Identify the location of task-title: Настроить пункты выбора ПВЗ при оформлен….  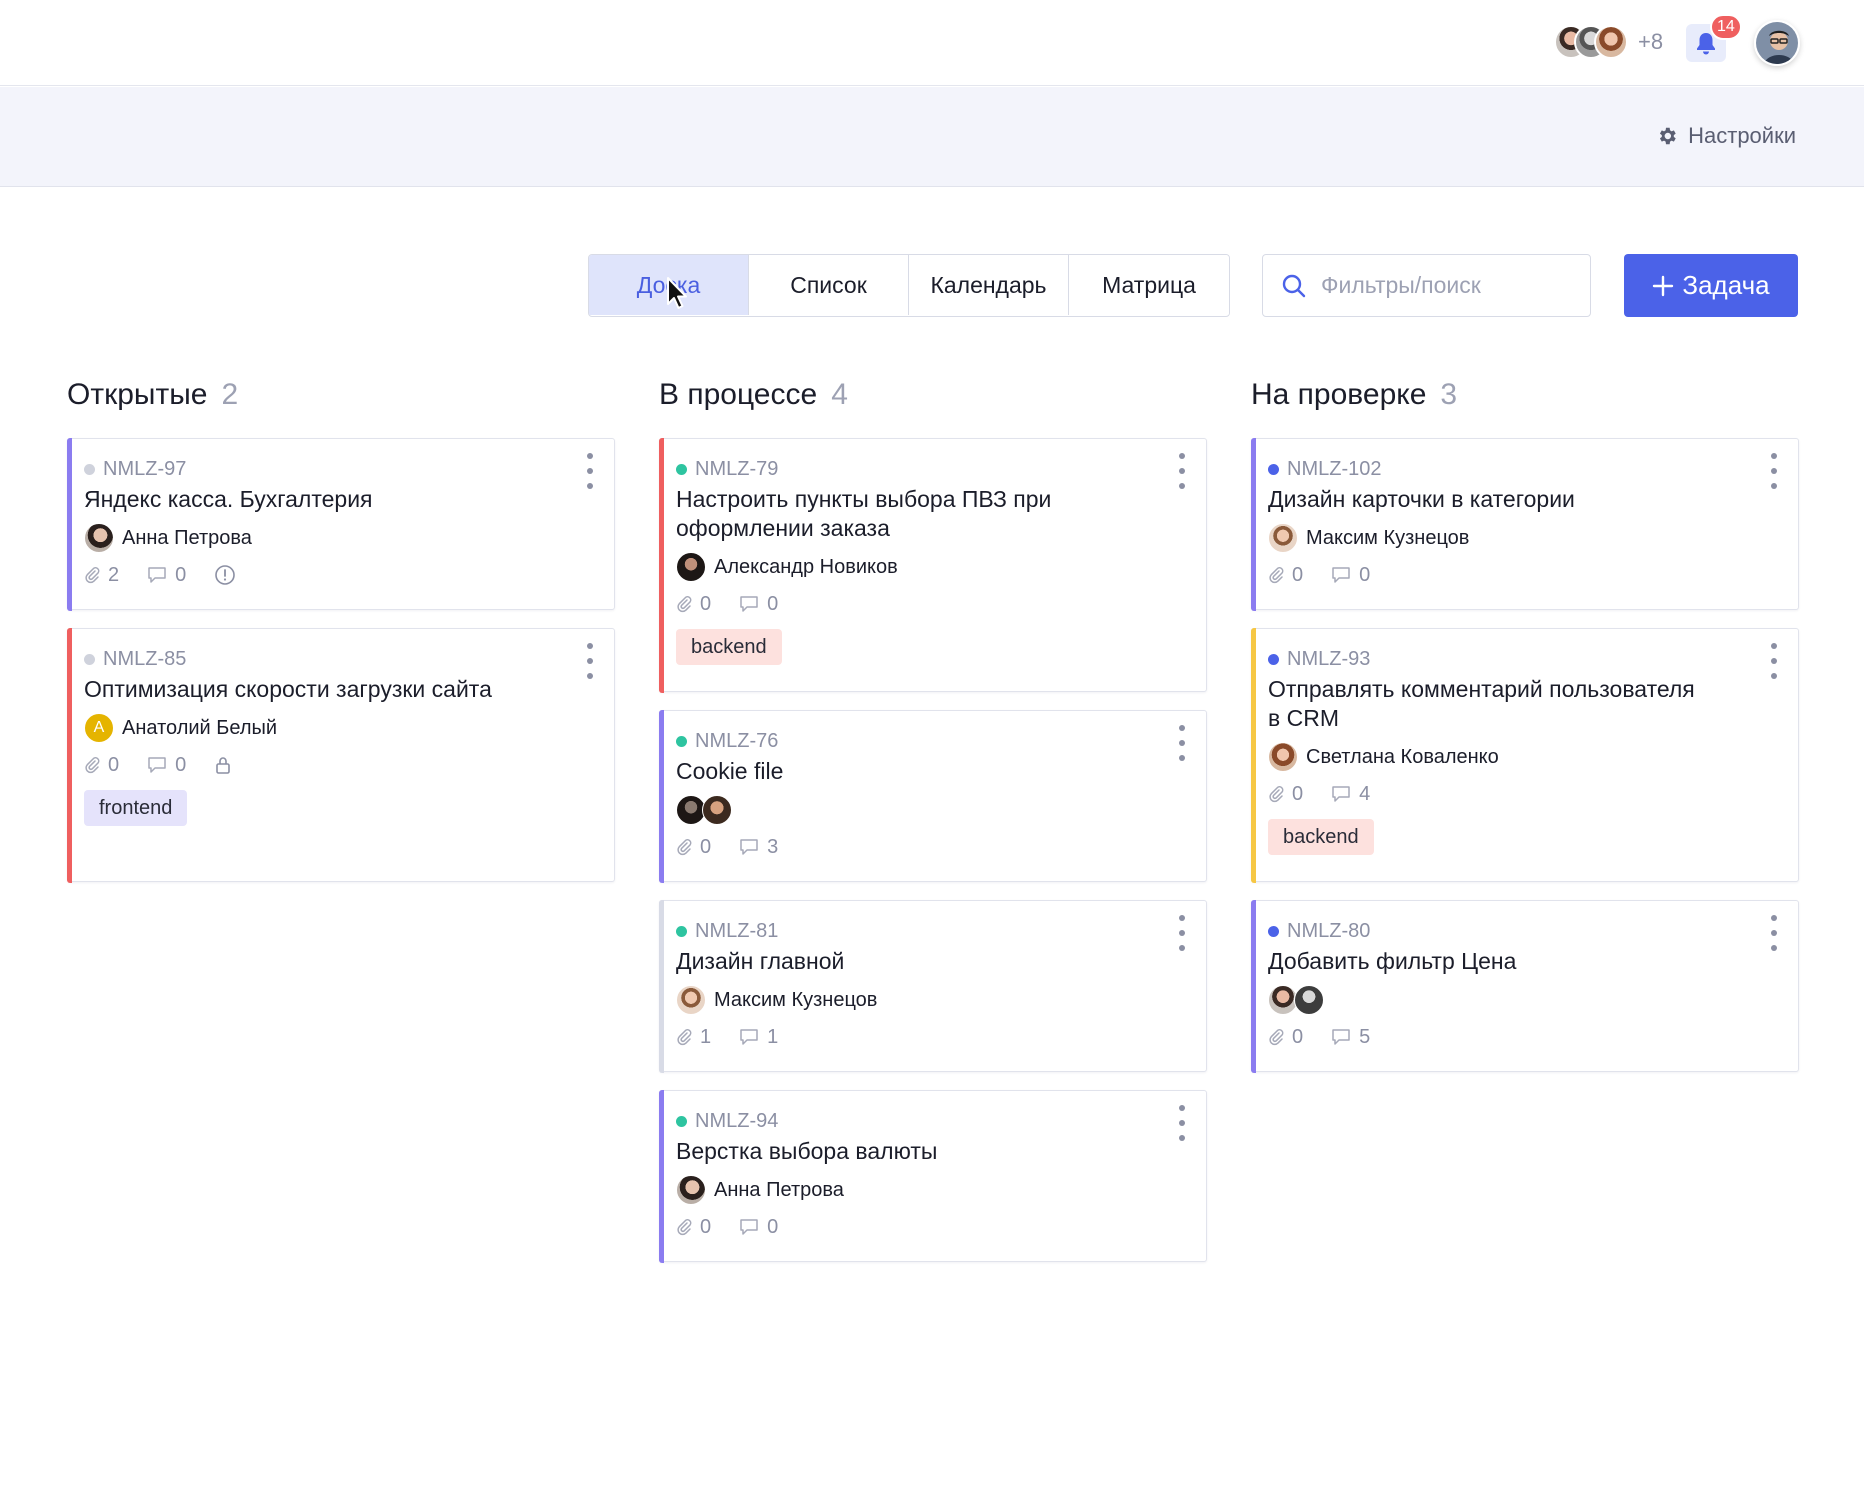
(864, 513).